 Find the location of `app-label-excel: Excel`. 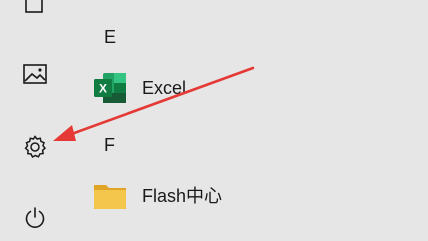

app-label-excel: Excel is located at coordinates (164, 88).